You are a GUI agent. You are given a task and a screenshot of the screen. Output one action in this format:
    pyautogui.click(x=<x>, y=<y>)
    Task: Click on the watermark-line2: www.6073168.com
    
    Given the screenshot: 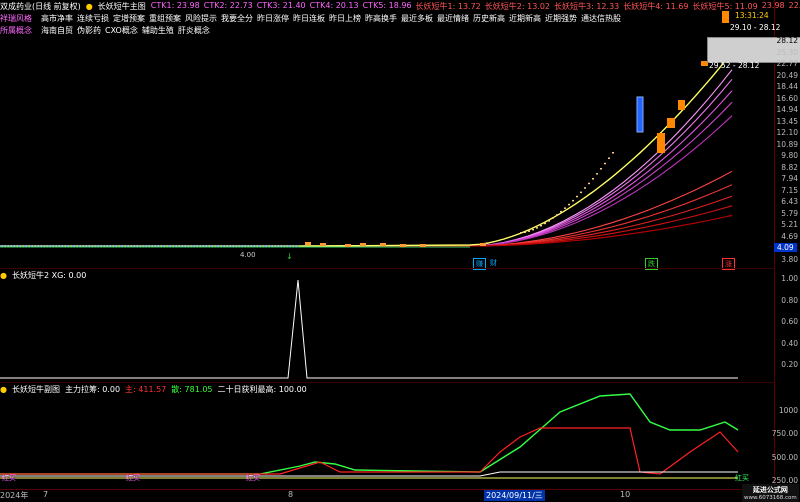 What is the action you would take?
    pyautogui.click(x=770, y=498)
    